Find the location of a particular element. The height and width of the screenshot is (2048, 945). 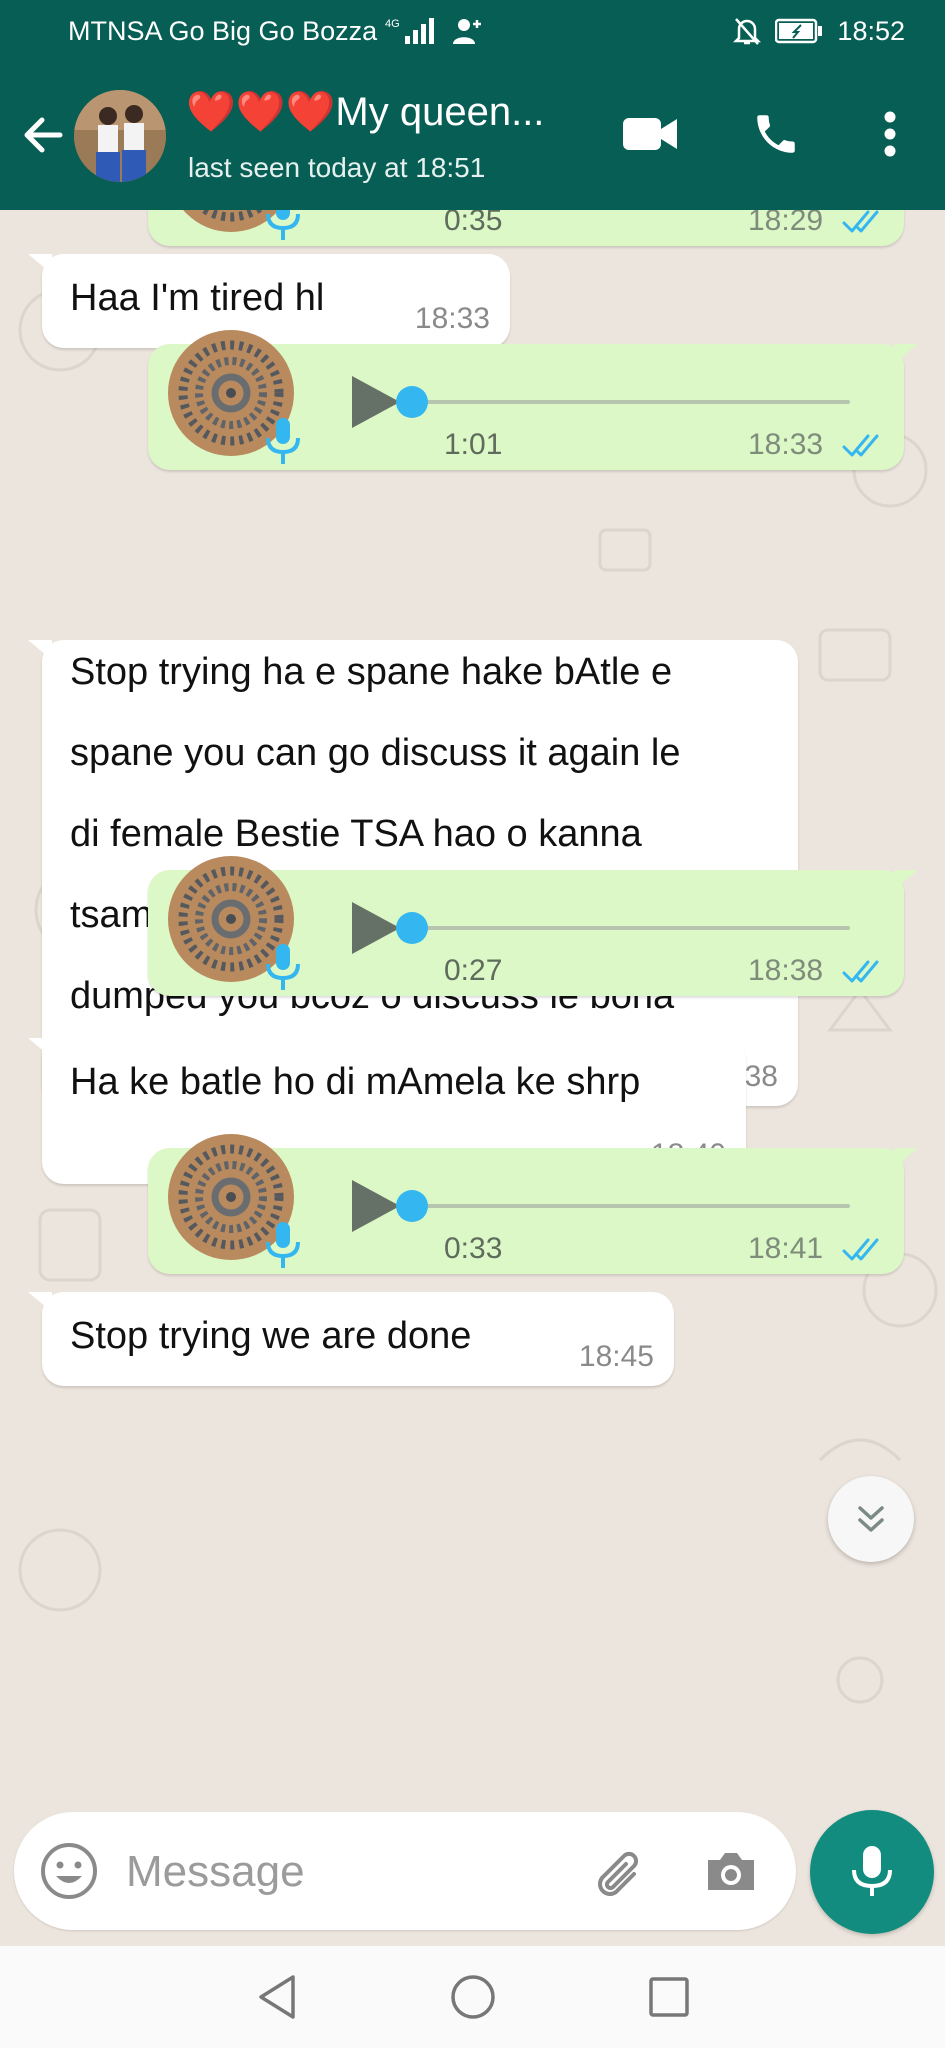

arrow-left-icon is located at coordinates (43, 135).